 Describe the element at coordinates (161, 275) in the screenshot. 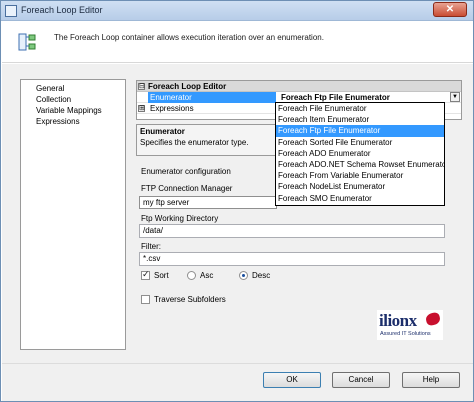

I see `sort-label: Sort` at that location.